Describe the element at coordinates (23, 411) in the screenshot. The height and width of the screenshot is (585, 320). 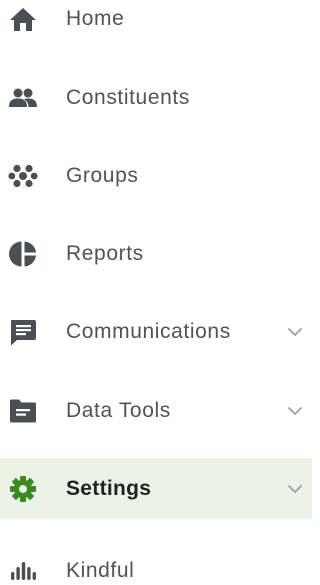
I see `folder-icon` at that location.